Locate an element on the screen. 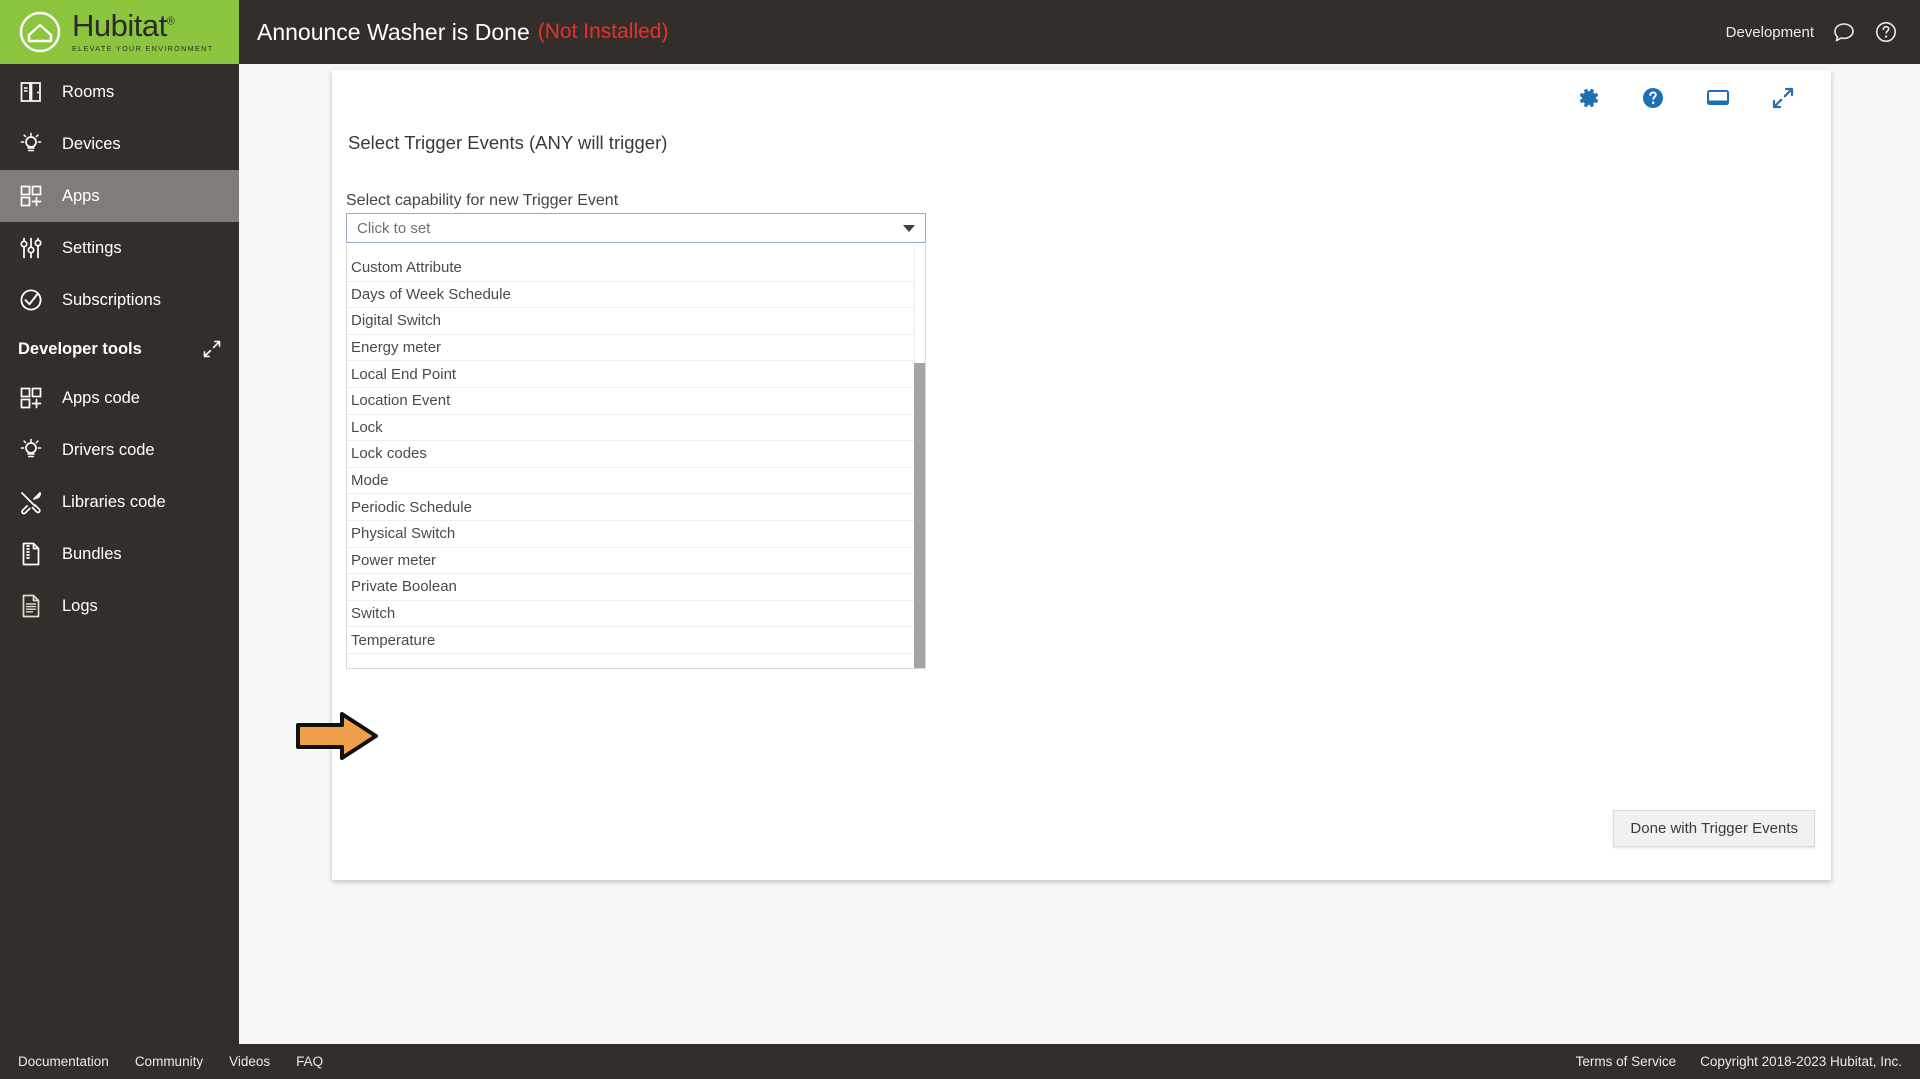 The height and width of the screenshot is (1079, 1920). dropdown-option: Lock codes is located at coordinates (636, 454).